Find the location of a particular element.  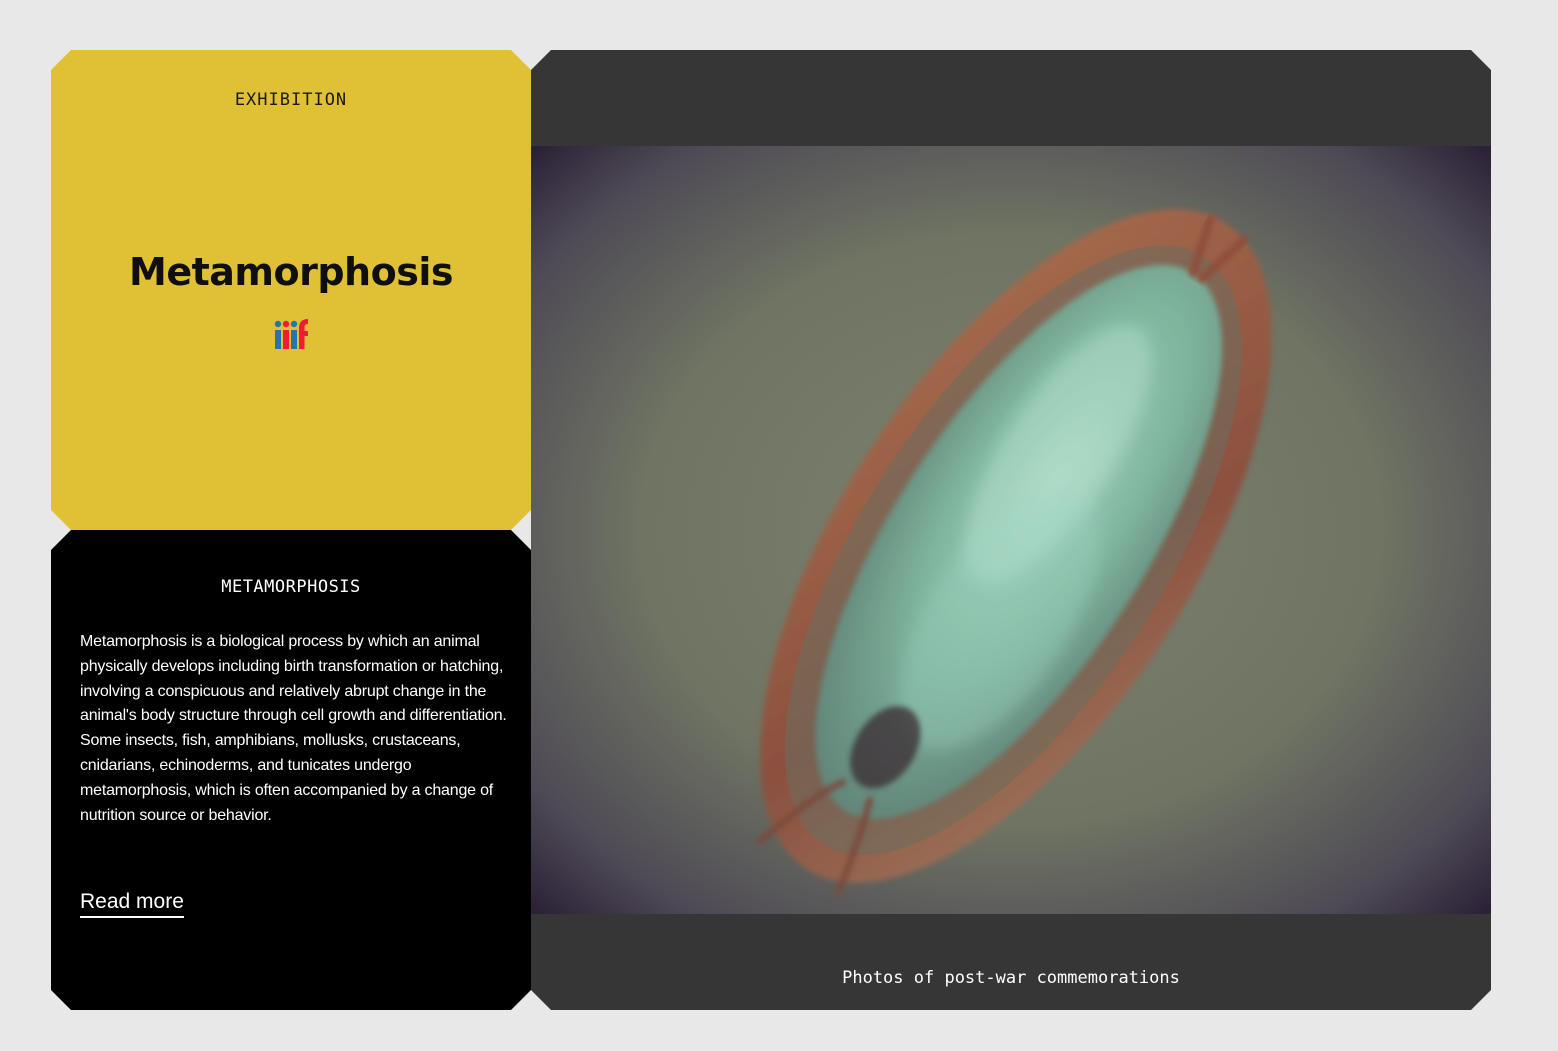

read-more-link: Read more is located at coordinates (132, 904).